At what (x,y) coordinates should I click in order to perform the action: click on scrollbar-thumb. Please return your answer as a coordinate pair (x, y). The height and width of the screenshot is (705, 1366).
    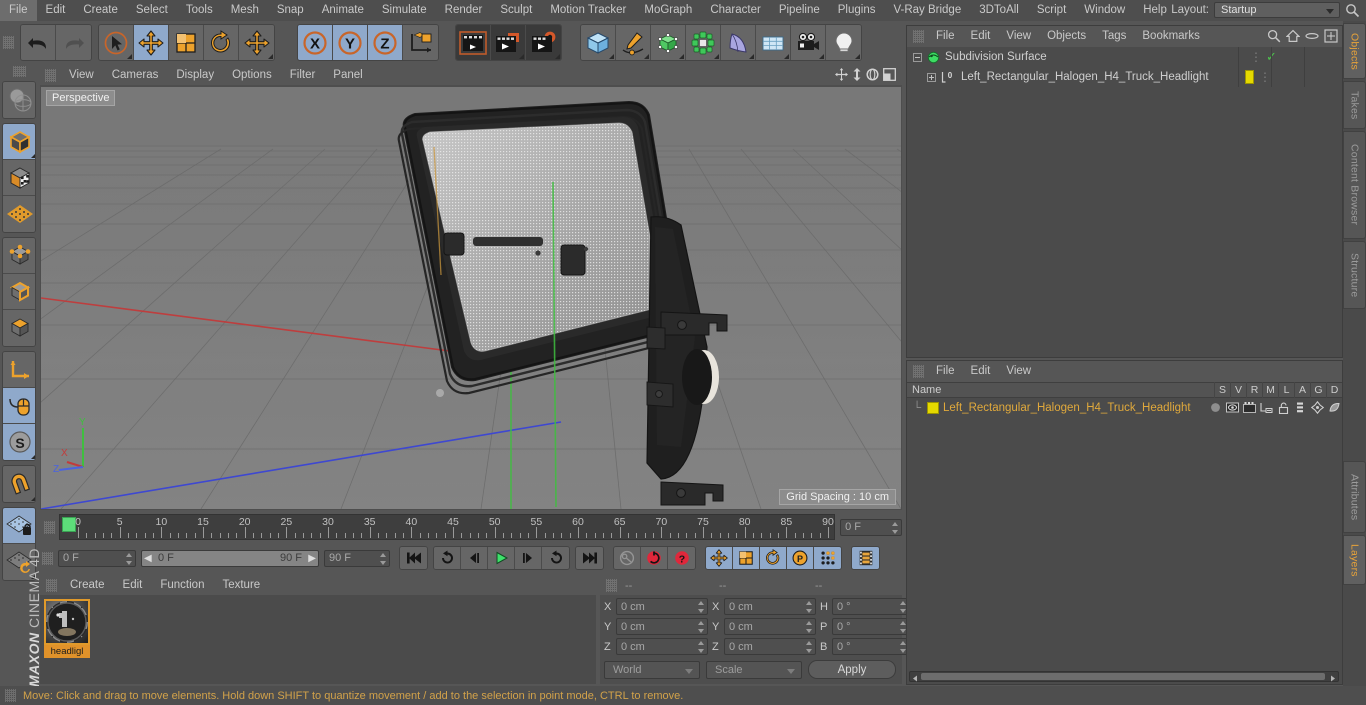
    Looking at the image, I should click on (1123, 676).